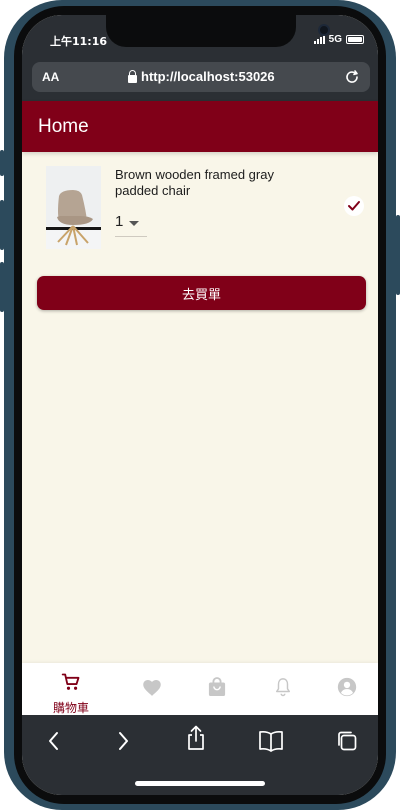 This screenshot has width=400, height=810. What do you see at coordinates (200, 783) in the screenshot?
I see `home-indicator` at bounding box center [200, 783].